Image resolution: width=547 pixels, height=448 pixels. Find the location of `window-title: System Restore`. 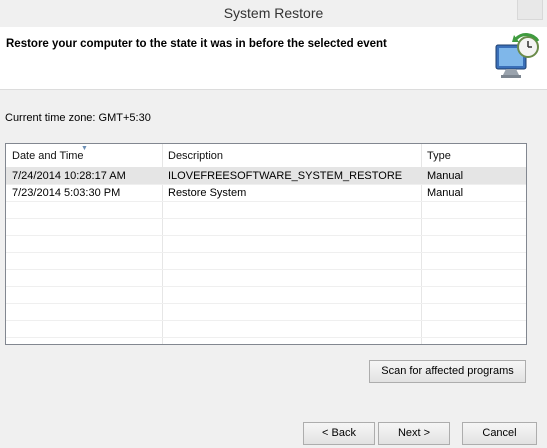

window-title: System Restore is located at coordinates (273, 13).